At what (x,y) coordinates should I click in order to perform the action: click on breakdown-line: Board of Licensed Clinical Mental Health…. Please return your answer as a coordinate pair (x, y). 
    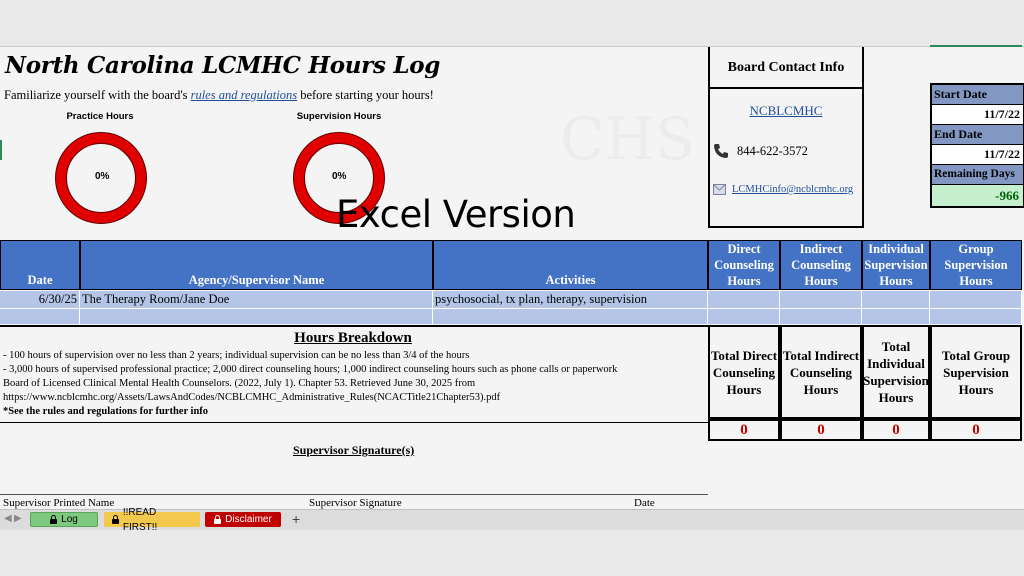
    Looking at the image, I should click on (239, 383).